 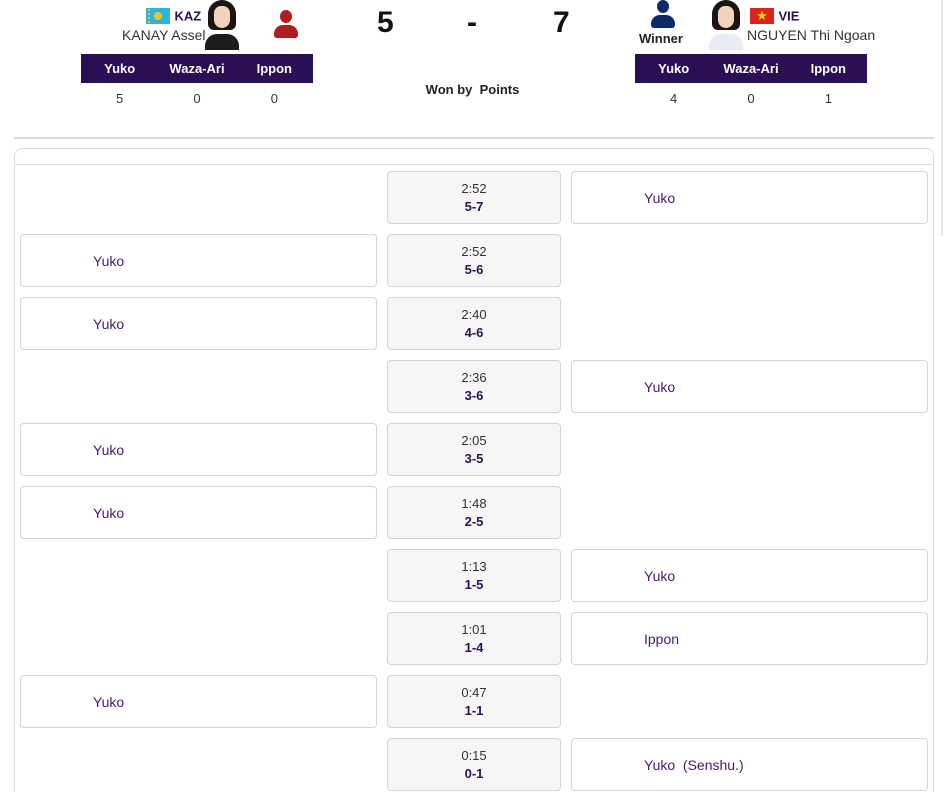 I want to click on right-noc-code: VIE, so click(x=789, y=16).